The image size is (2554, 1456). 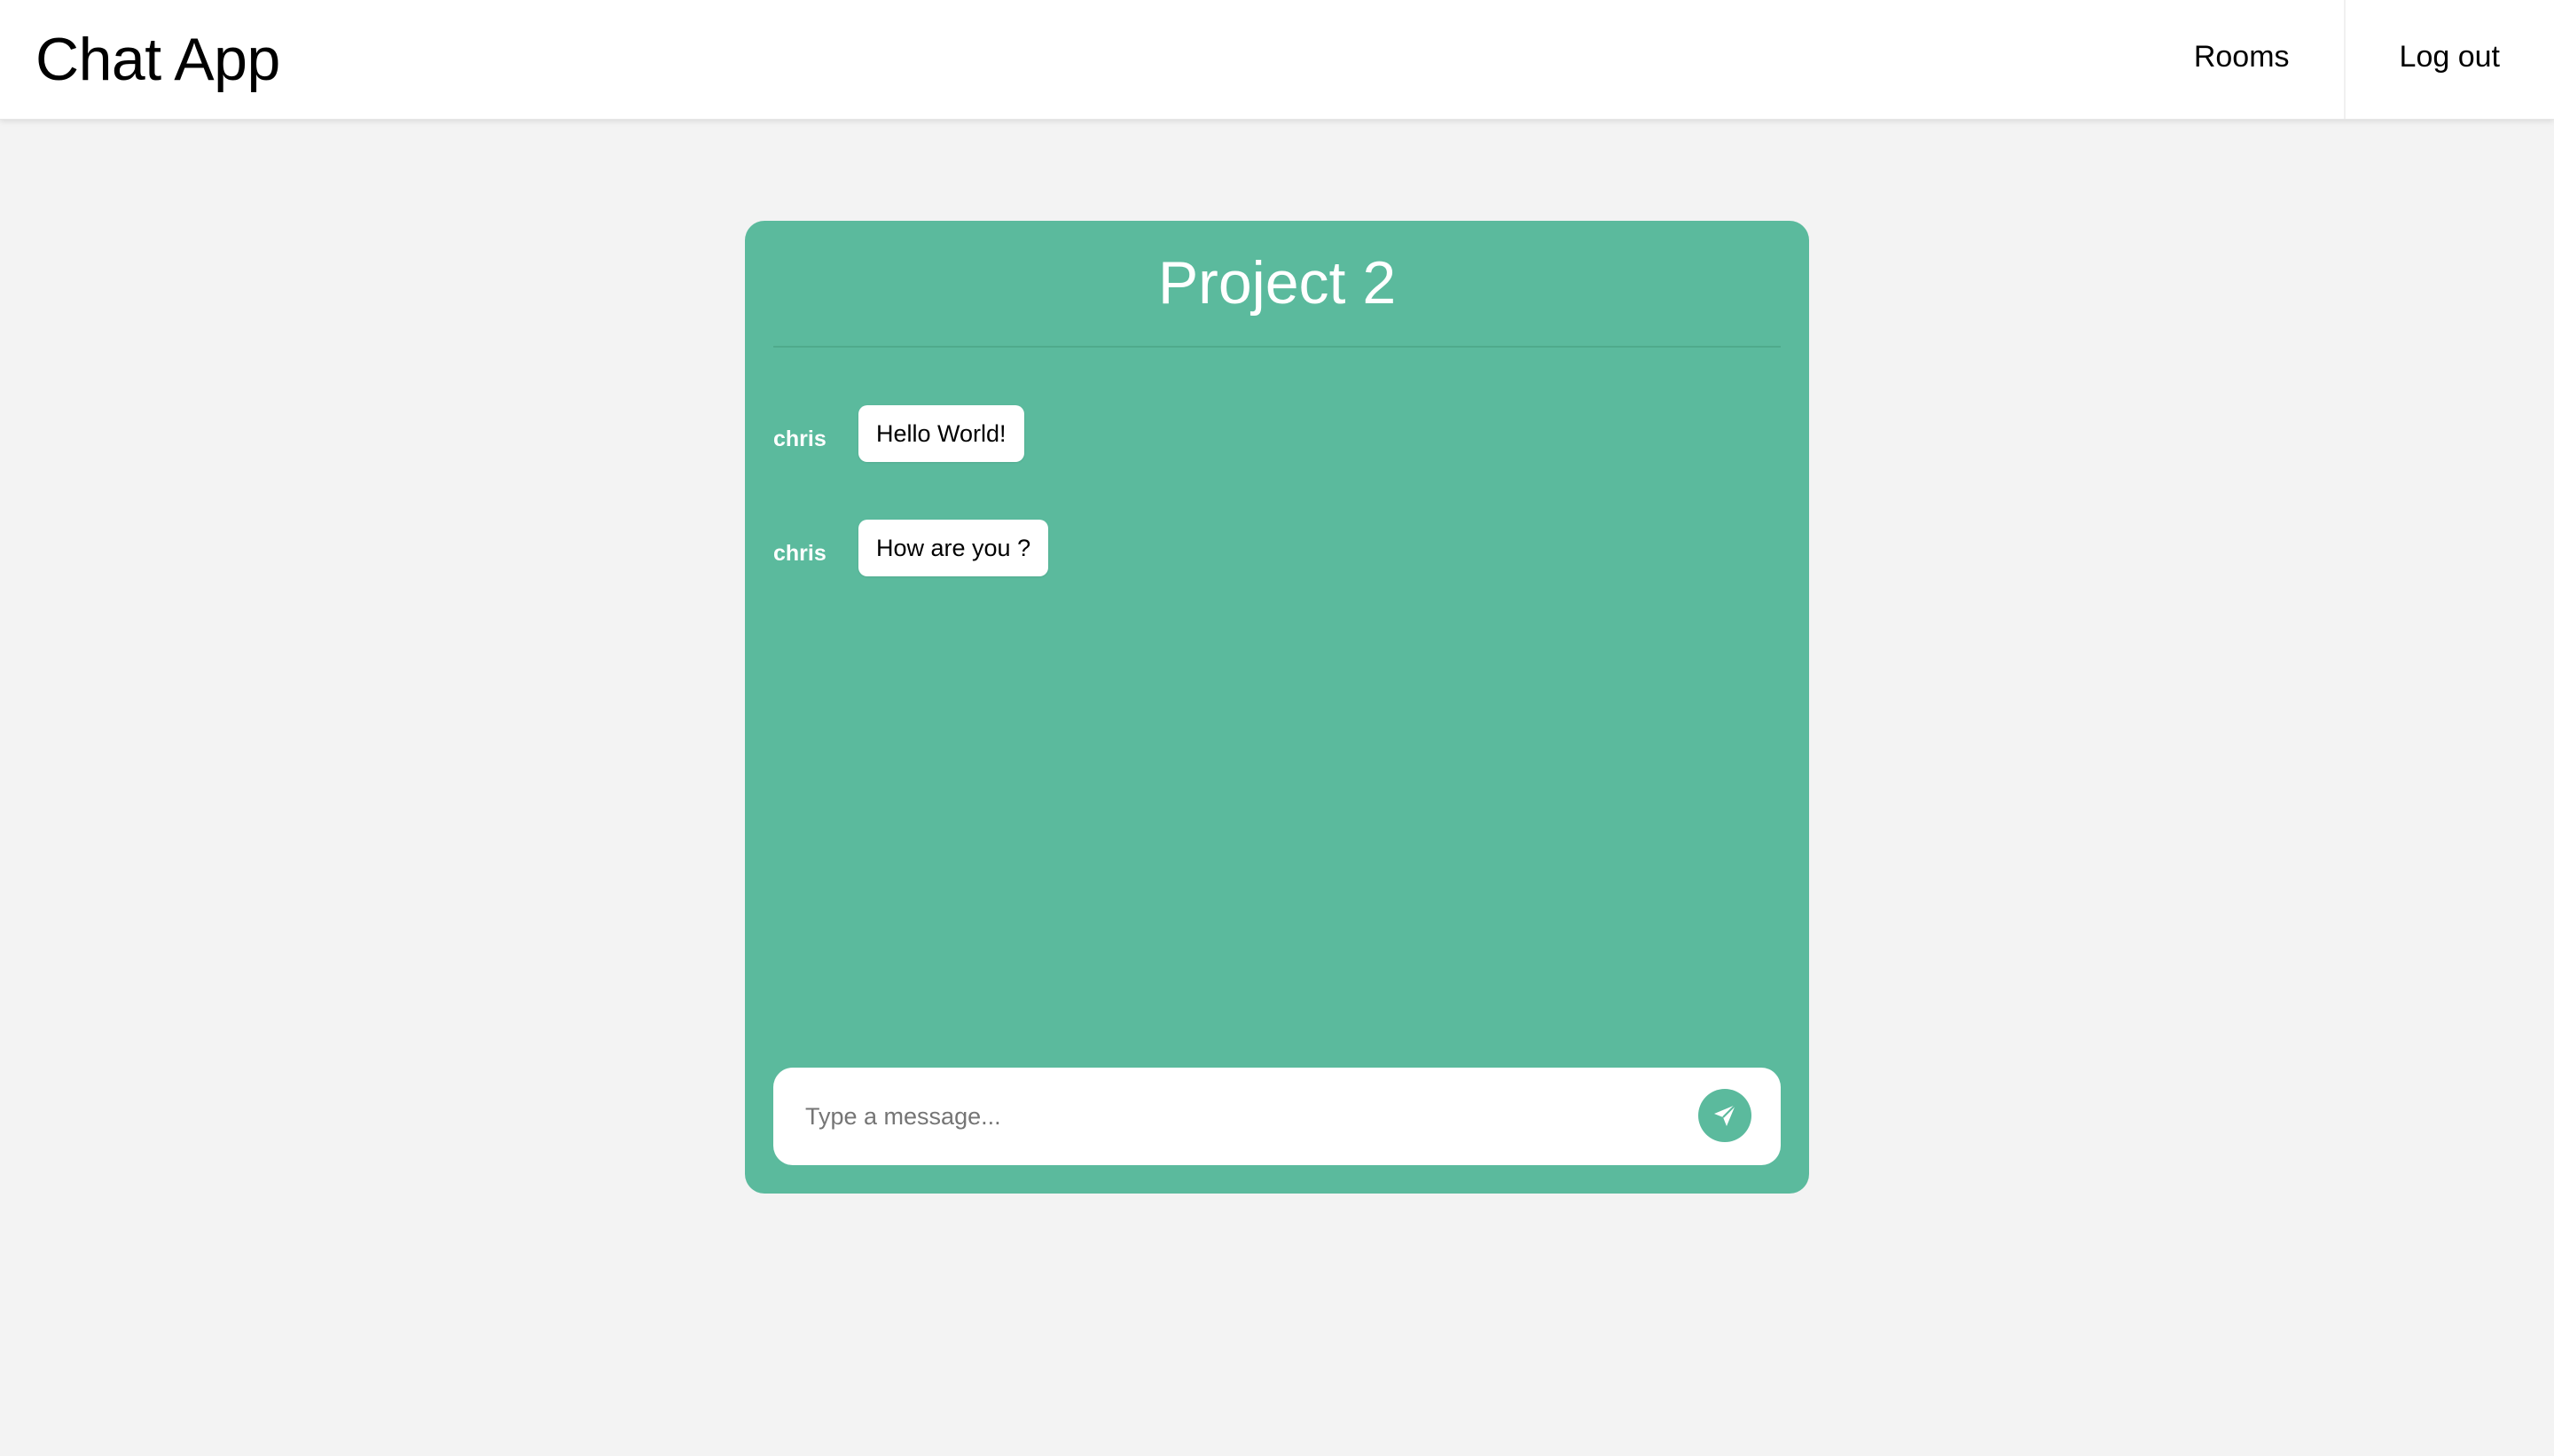 I want to click on message-bubble: How are you ?, so click(x=953, y=548).